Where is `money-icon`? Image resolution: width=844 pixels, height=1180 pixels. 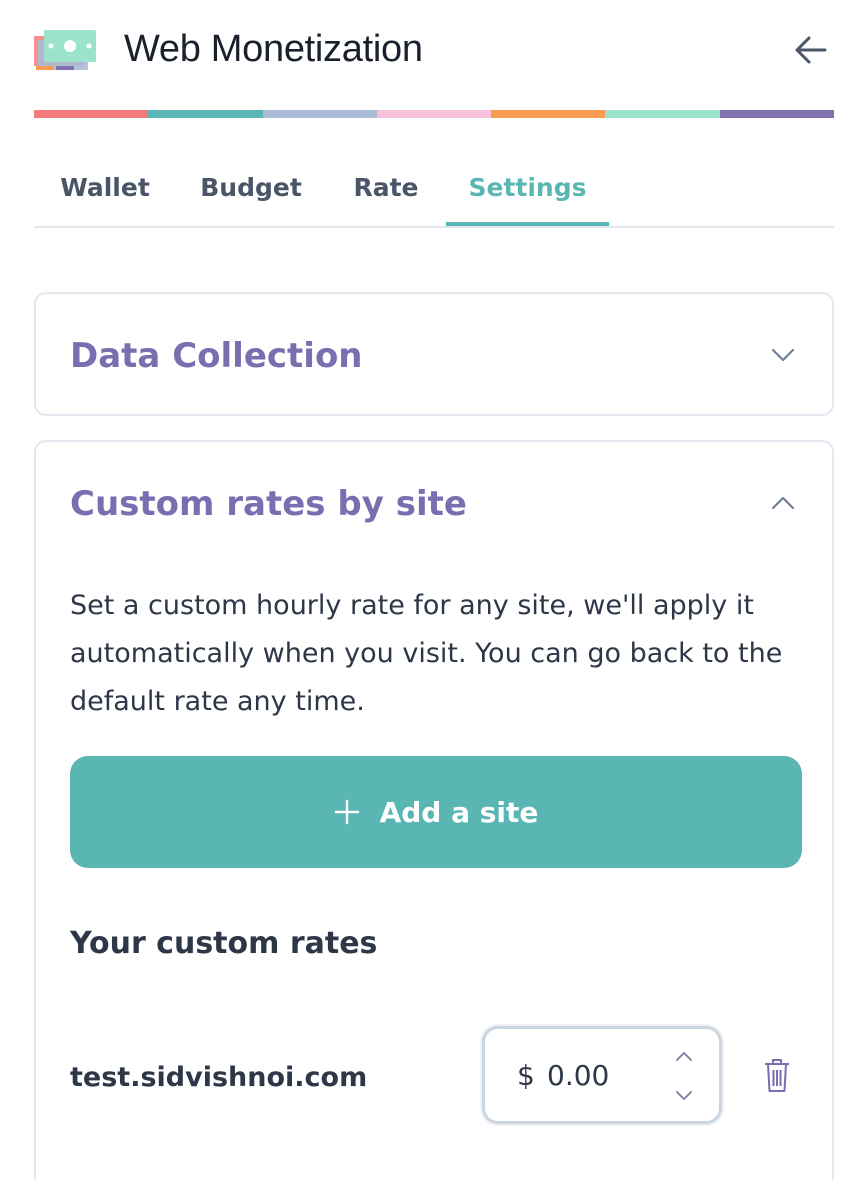 money-icon is located at coordinates (65, 50).